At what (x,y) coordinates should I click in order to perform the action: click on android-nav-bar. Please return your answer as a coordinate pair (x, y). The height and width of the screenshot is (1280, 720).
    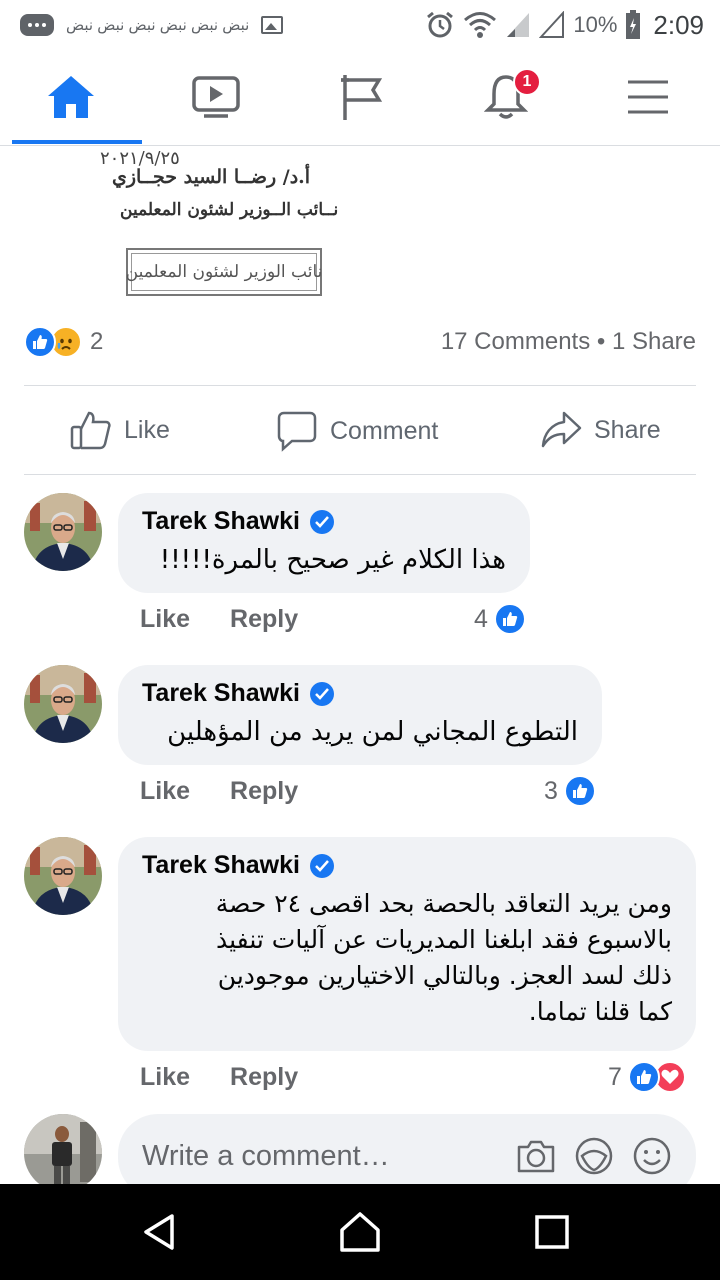
    Looking at the image, I should click on (360, 1232).